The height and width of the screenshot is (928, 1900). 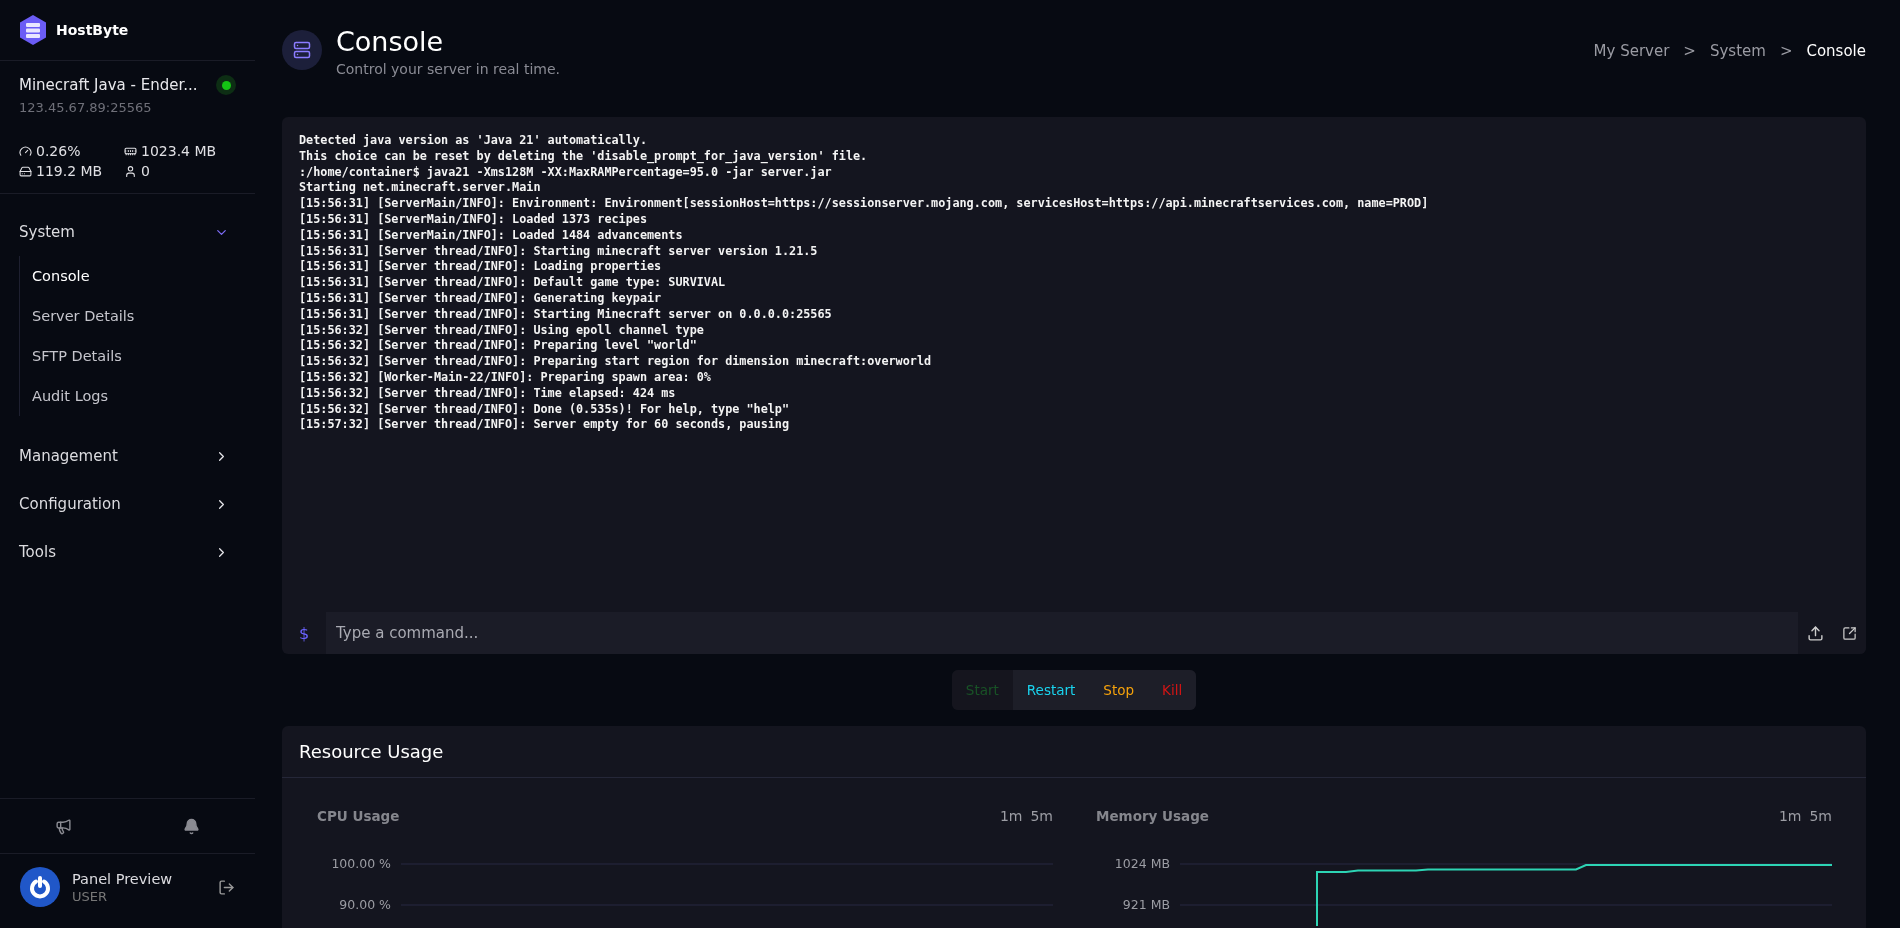 What do you see at coordinates (1631, 51) in the screenshot?
I see `breadcrumb-link: My Server` at bounding box center [1631, 51].